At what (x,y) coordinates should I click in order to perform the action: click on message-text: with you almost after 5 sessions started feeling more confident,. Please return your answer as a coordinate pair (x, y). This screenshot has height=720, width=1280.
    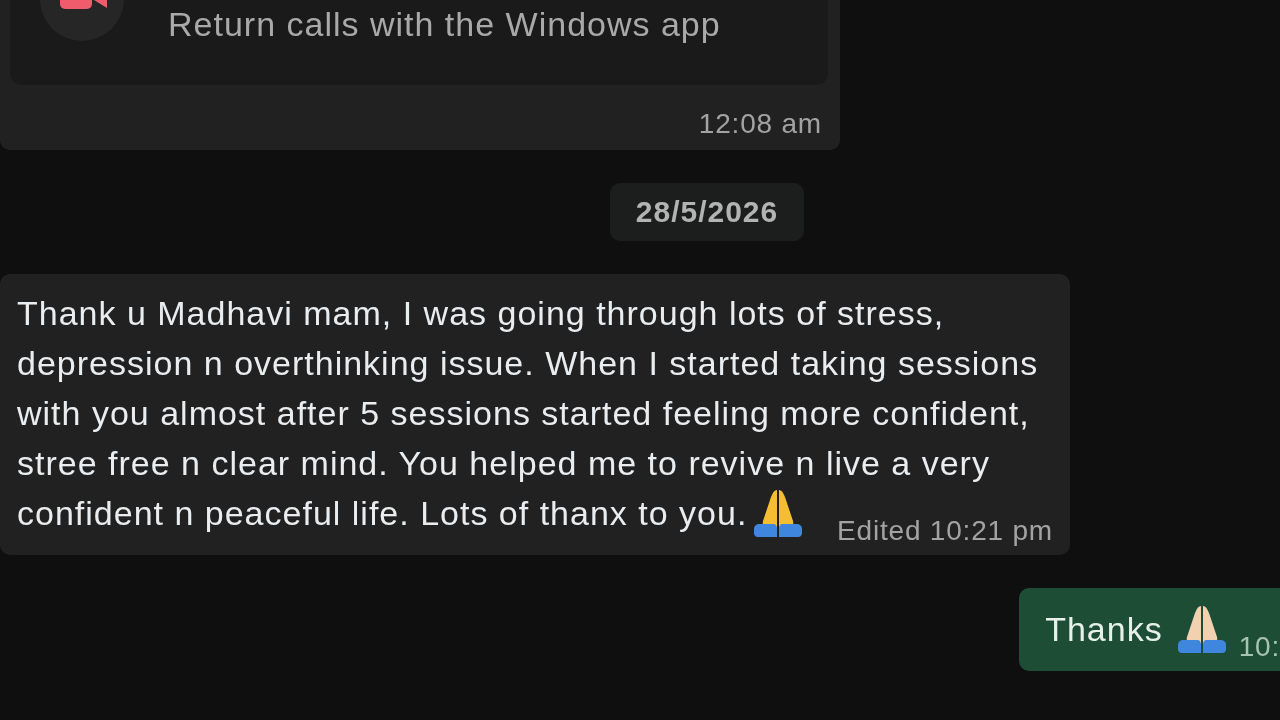
    Looking at the image, I should click on (523, 413).